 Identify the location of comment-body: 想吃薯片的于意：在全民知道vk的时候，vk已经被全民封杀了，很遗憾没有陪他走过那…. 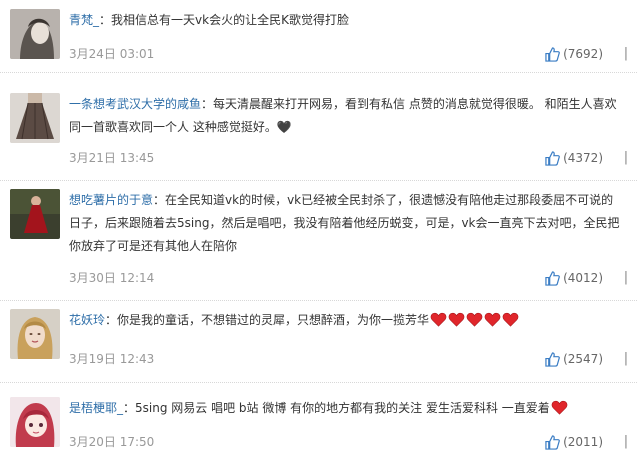
(347, 223).